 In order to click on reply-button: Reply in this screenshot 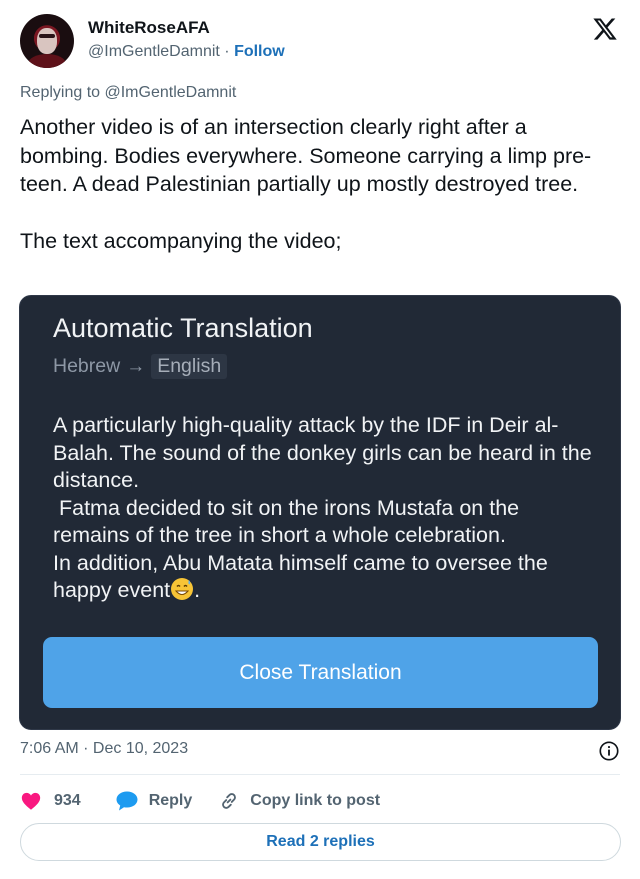, I will do `click(154, 801)`.